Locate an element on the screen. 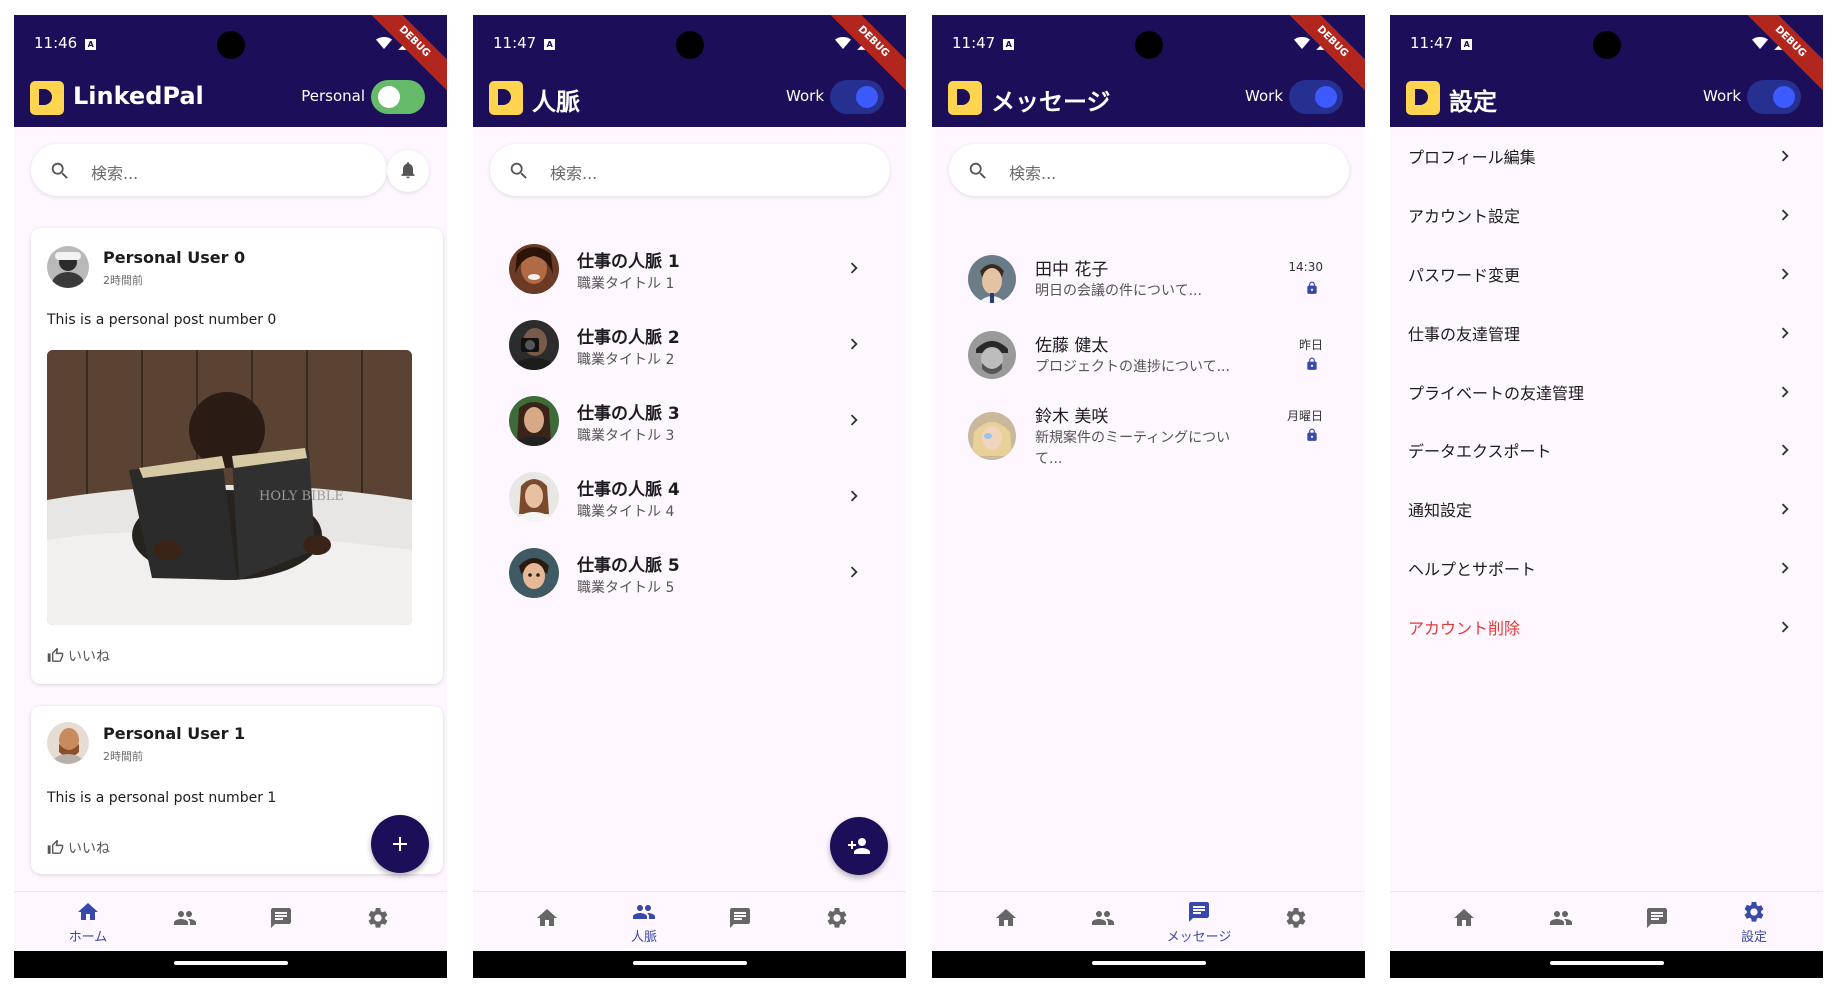  nav-settings: 設定 is located at coordinates (1754, 922).